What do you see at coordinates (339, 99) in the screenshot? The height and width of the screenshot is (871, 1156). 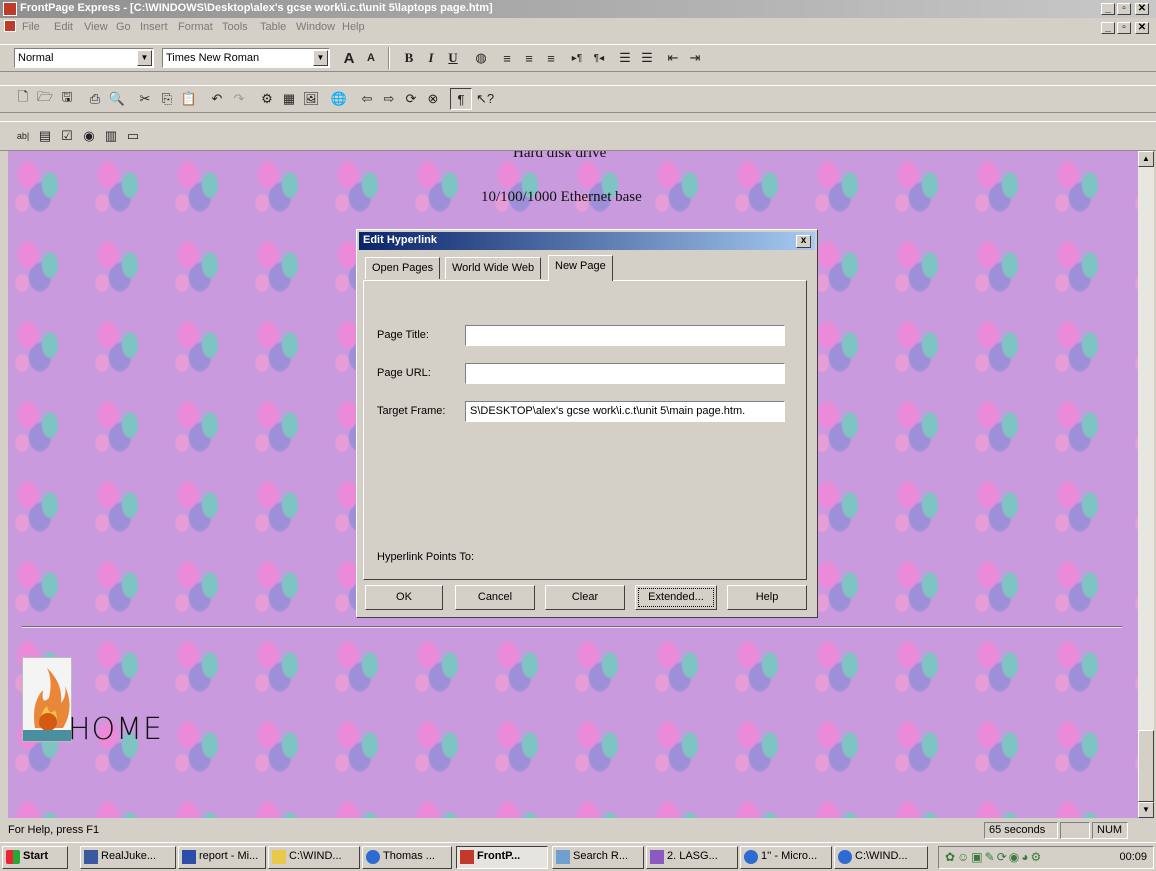 I see `hyperlink-icon: 🌐` at bounding box center [339, 99].